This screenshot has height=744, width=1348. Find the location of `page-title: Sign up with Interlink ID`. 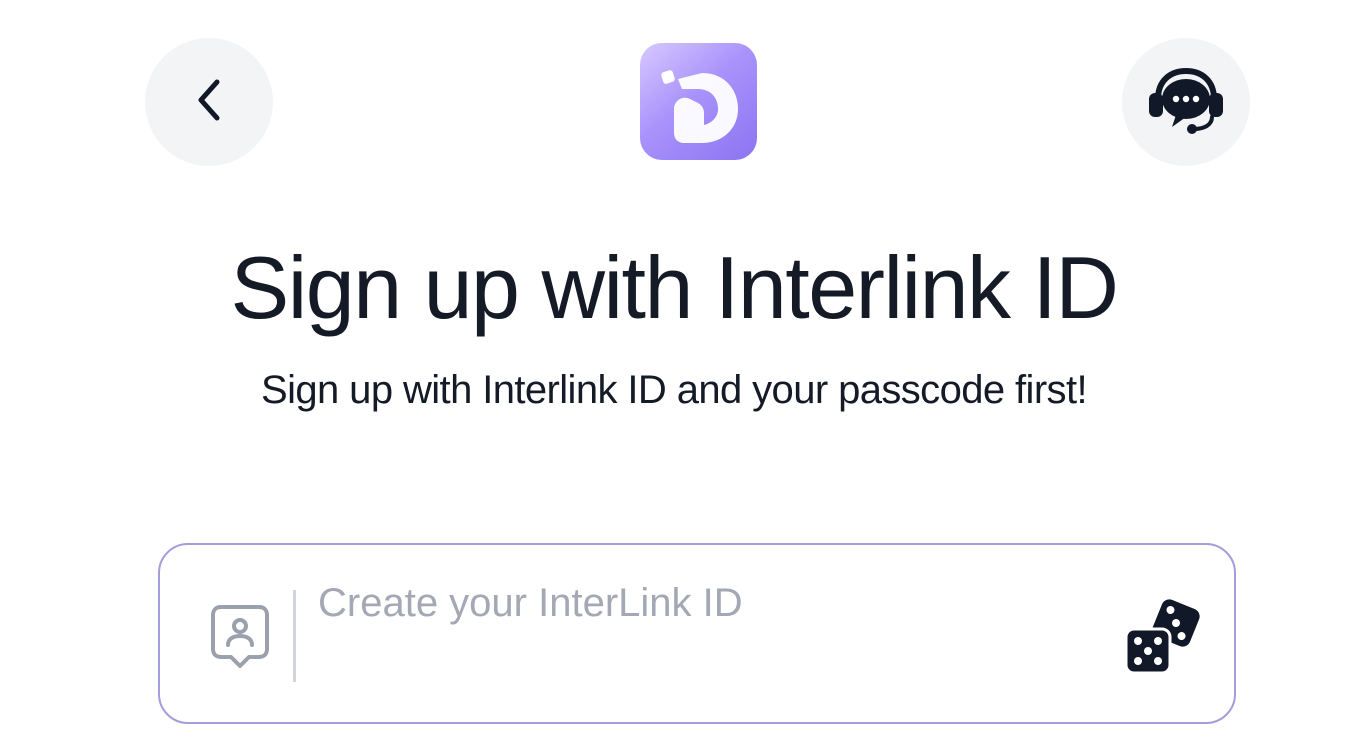

page-title: Sign up with Interlink ID is located at coordinates (674, 287).